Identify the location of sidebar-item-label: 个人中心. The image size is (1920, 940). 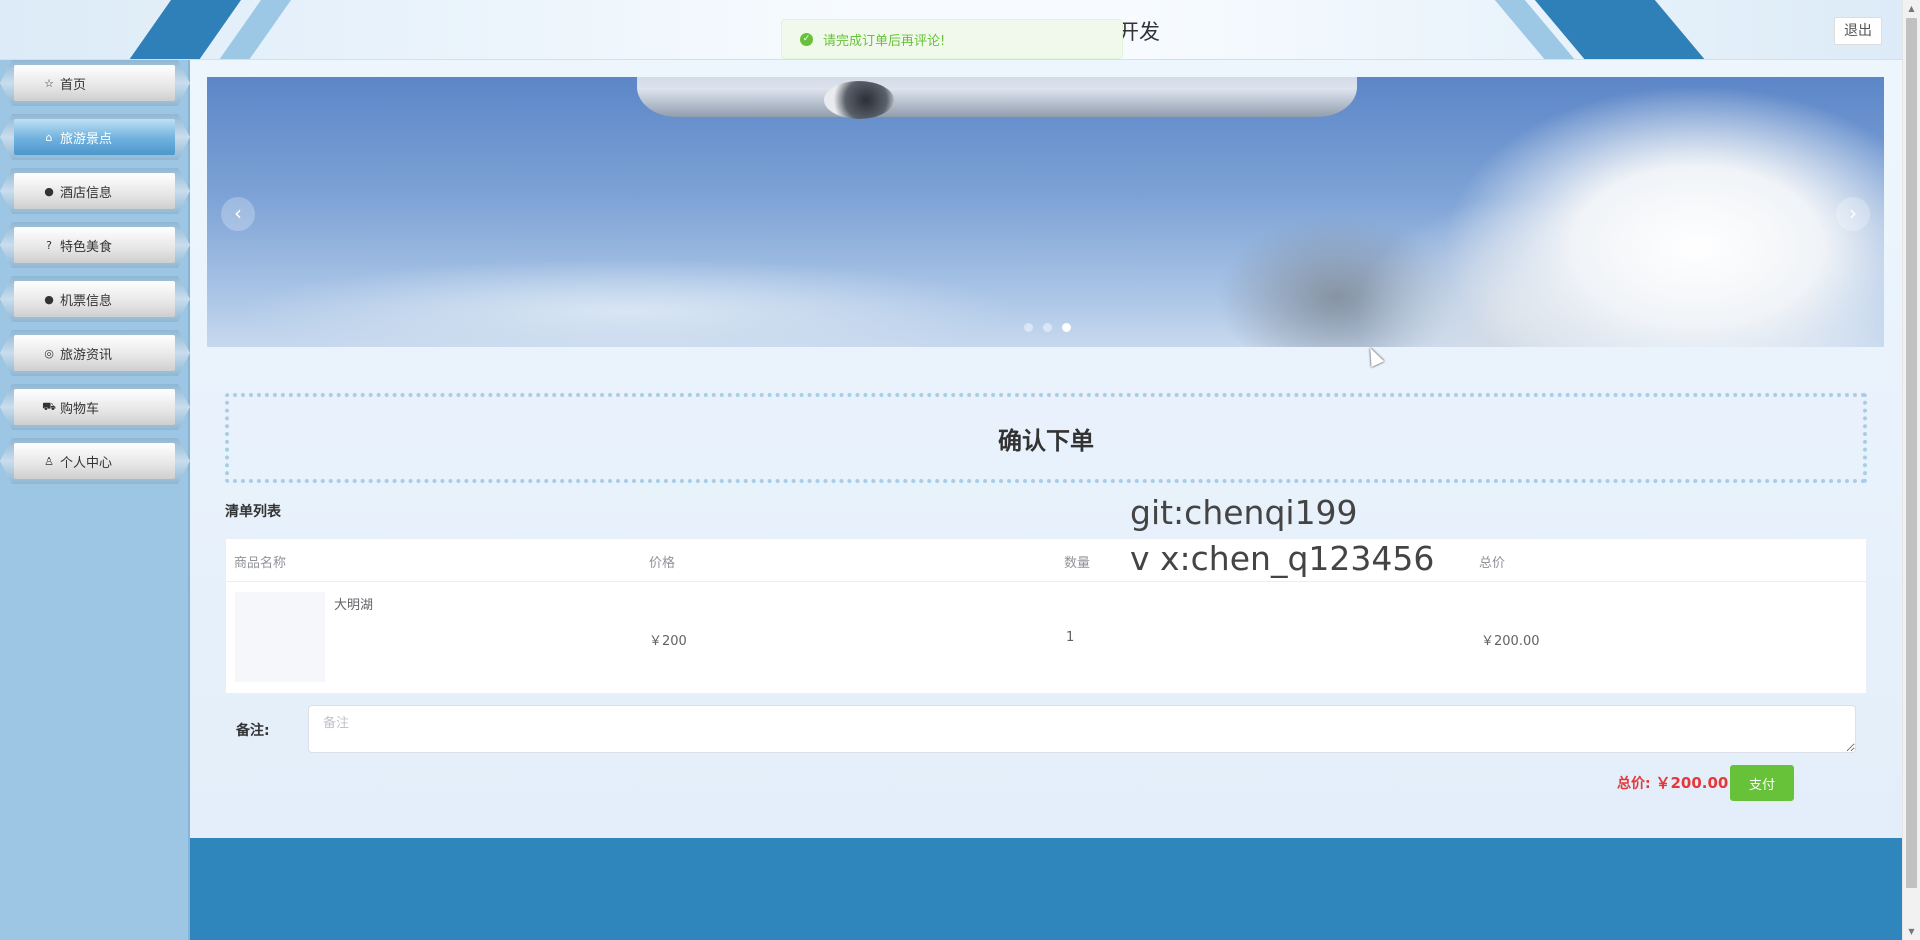
(86, 463).